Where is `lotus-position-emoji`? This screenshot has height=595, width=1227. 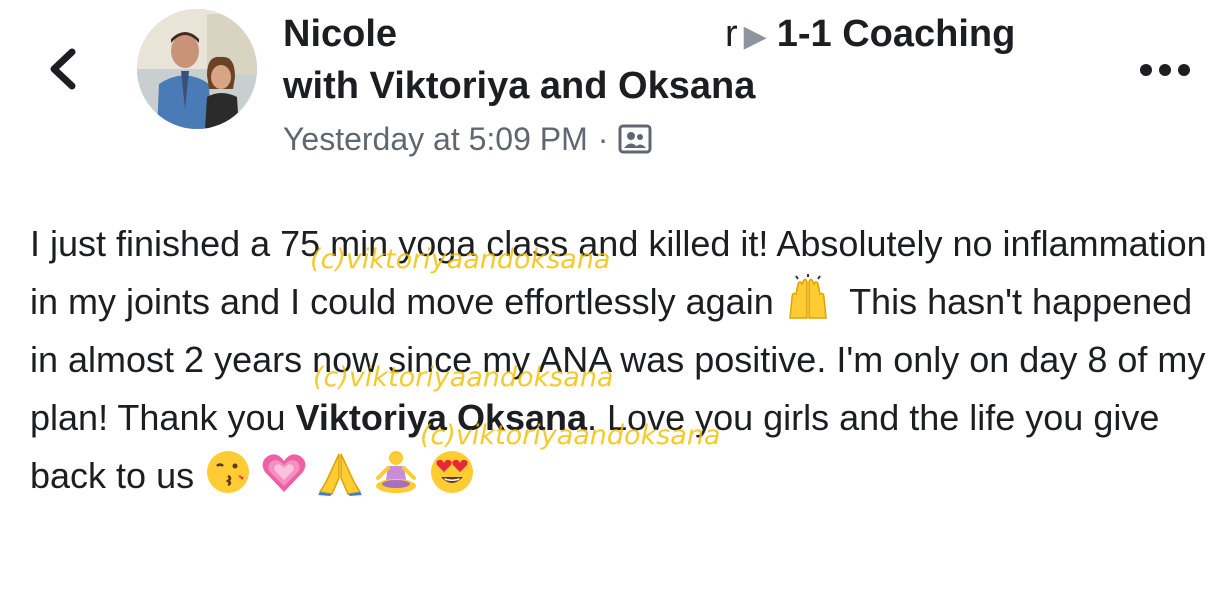 lotus-position-emoji is located at coordinates (396, 472).